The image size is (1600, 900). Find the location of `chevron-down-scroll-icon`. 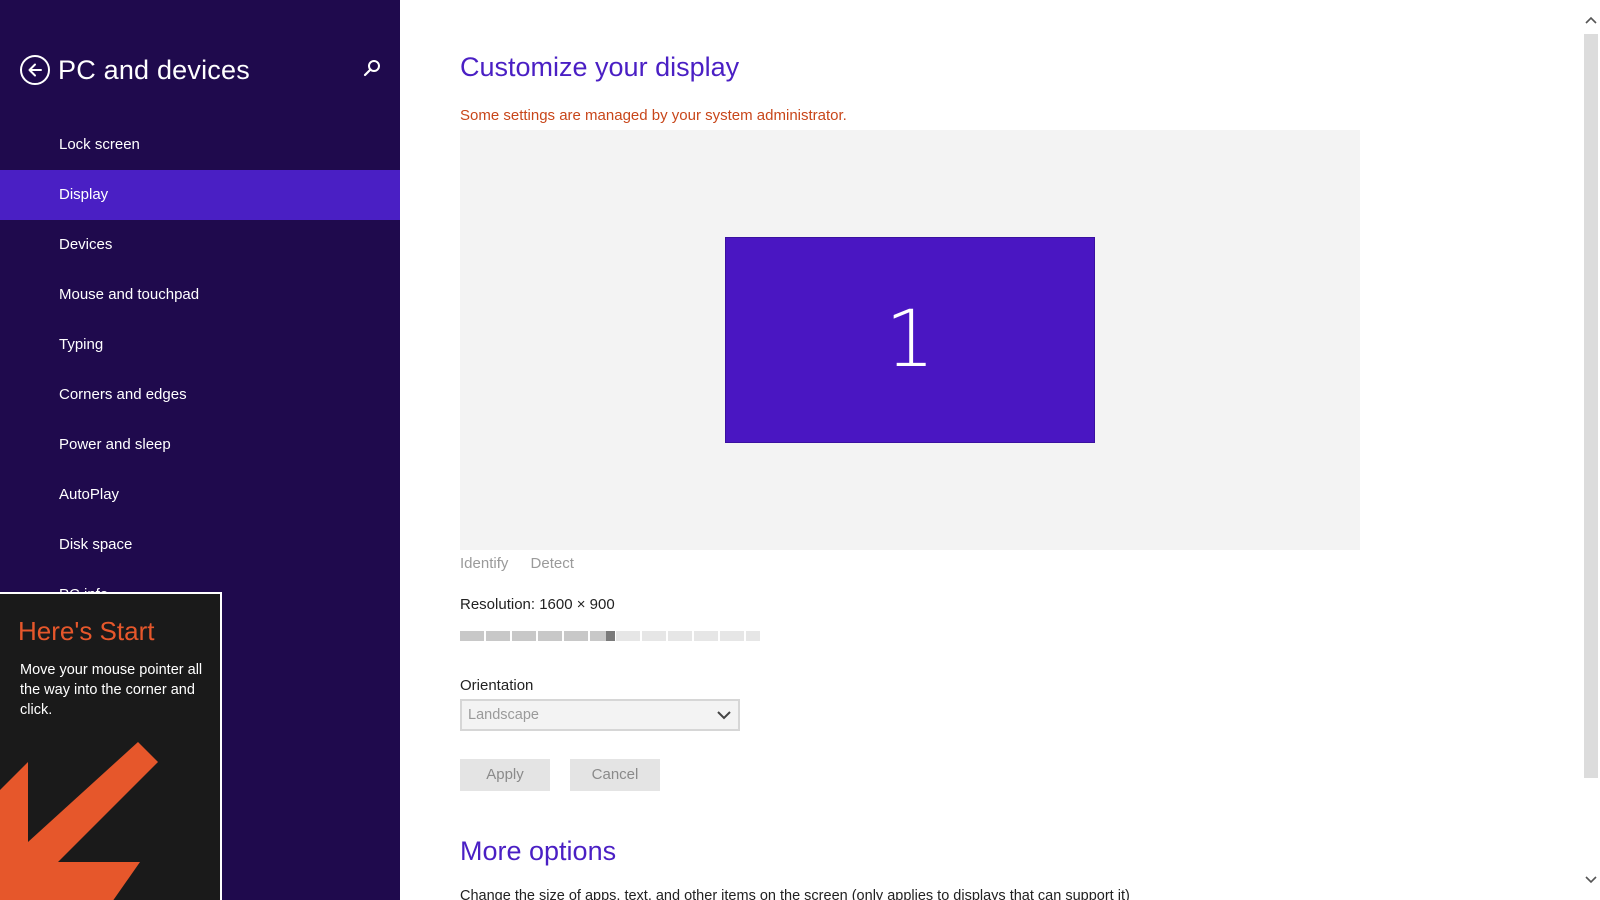

chevron-down-scroll-icon is located at coordinates (1591, 880).